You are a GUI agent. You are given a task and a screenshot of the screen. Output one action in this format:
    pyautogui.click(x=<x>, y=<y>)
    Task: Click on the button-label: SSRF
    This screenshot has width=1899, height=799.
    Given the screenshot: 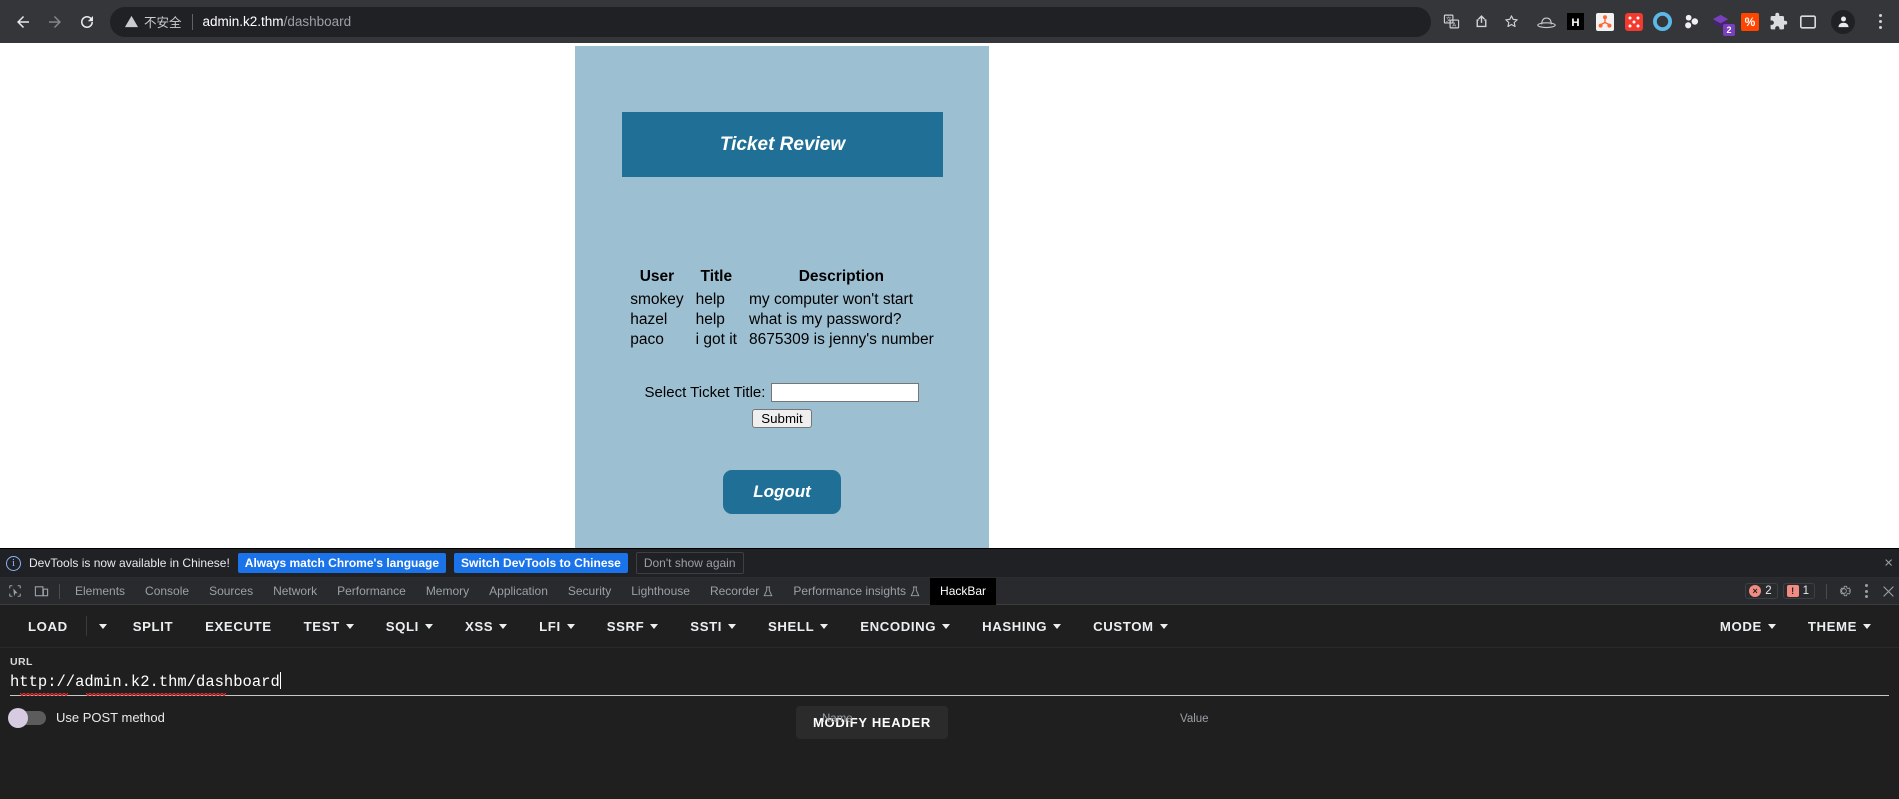 What is the action you would take?
    pyautogui.click(x=625, y=626)
    